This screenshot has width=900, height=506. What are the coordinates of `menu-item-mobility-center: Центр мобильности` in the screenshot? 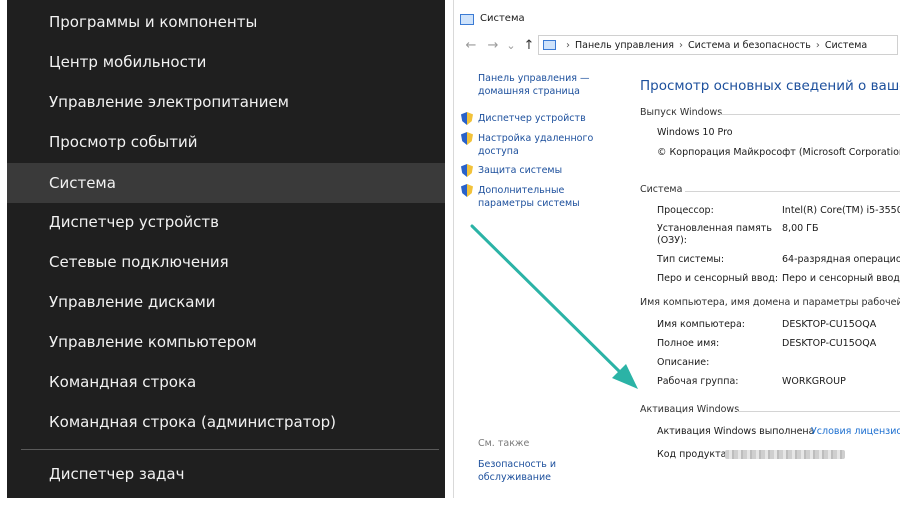 It's located at (226, 62).